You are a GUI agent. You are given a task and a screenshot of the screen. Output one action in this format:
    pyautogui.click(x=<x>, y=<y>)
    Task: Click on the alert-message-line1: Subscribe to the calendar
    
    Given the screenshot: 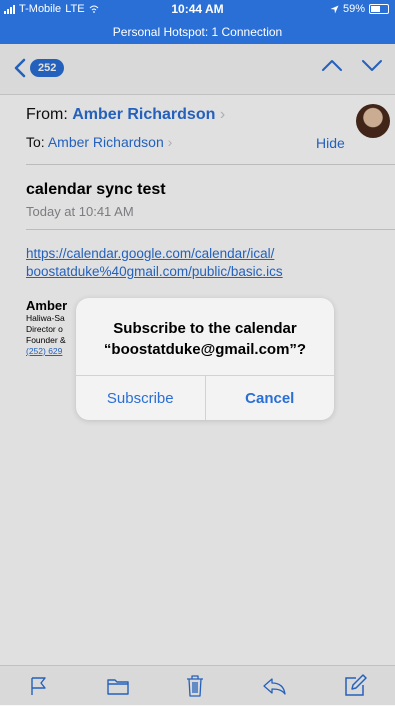 What is the action you would take?
    pyautogui.click(x=205, y=328)
    